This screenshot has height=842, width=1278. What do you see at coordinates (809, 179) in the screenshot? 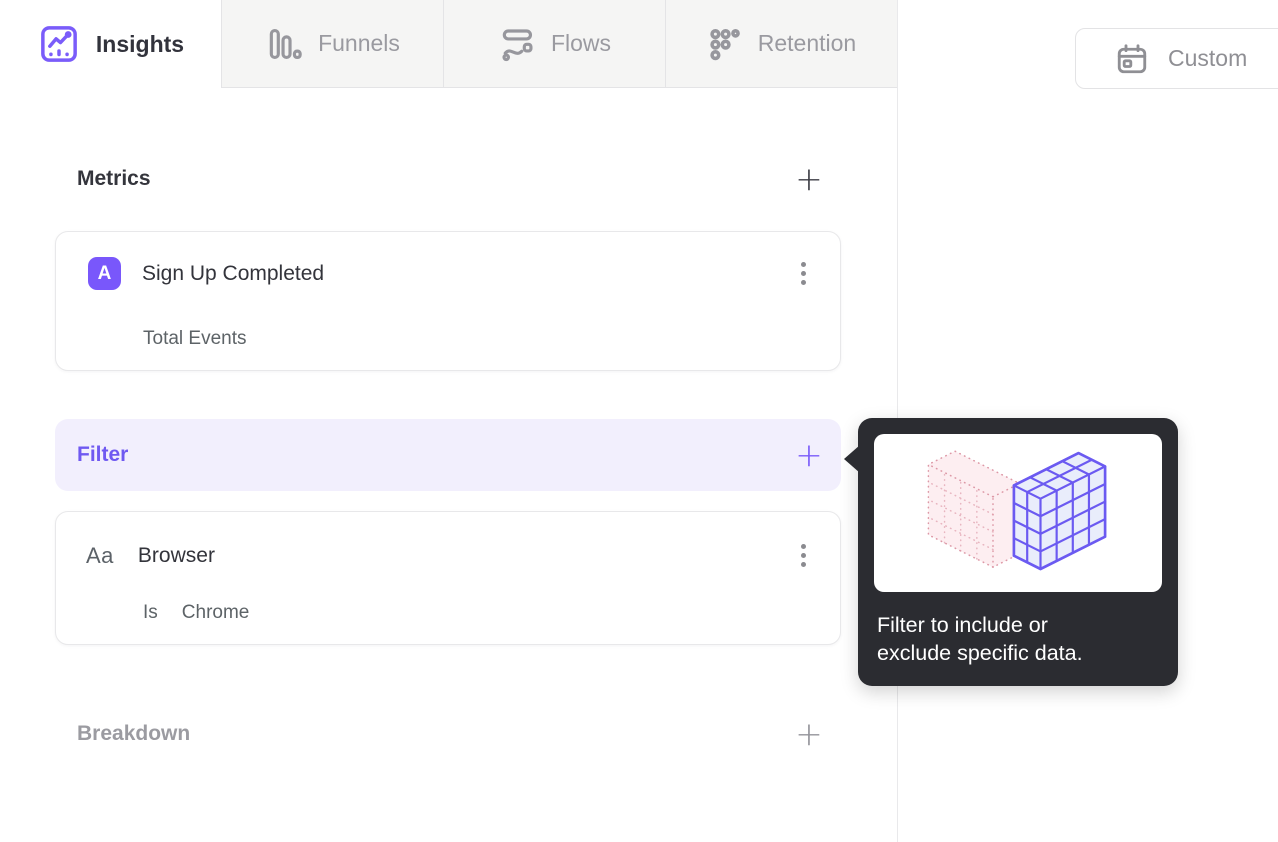
I see `add-metric-button: +` at bounding box center [809, 179].